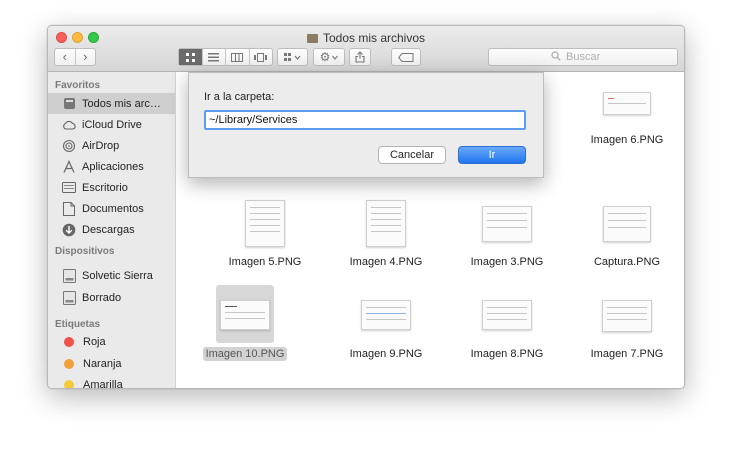 The image size is (730, 454). What do you see at coordinates (78, 85) in the screenshot?
I see `sidebar-section-favorites: Favoritos` at bounding box center [78, 85].